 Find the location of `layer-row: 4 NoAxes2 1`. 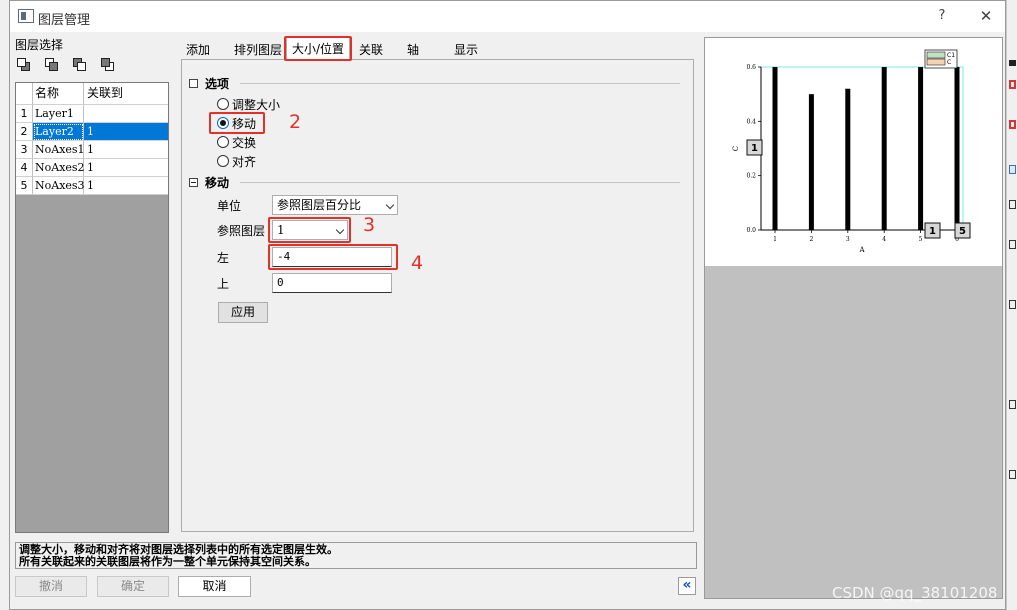

layer-row: 4 NoAxes2 1 is located at coordinates (92, 168).